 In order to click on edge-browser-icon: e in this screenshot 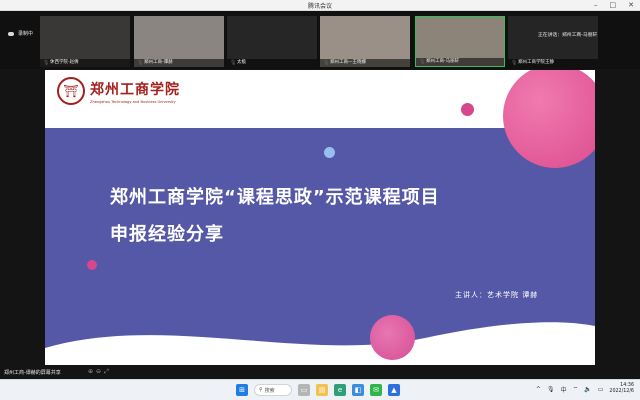, I will do `click(340, 390)`.